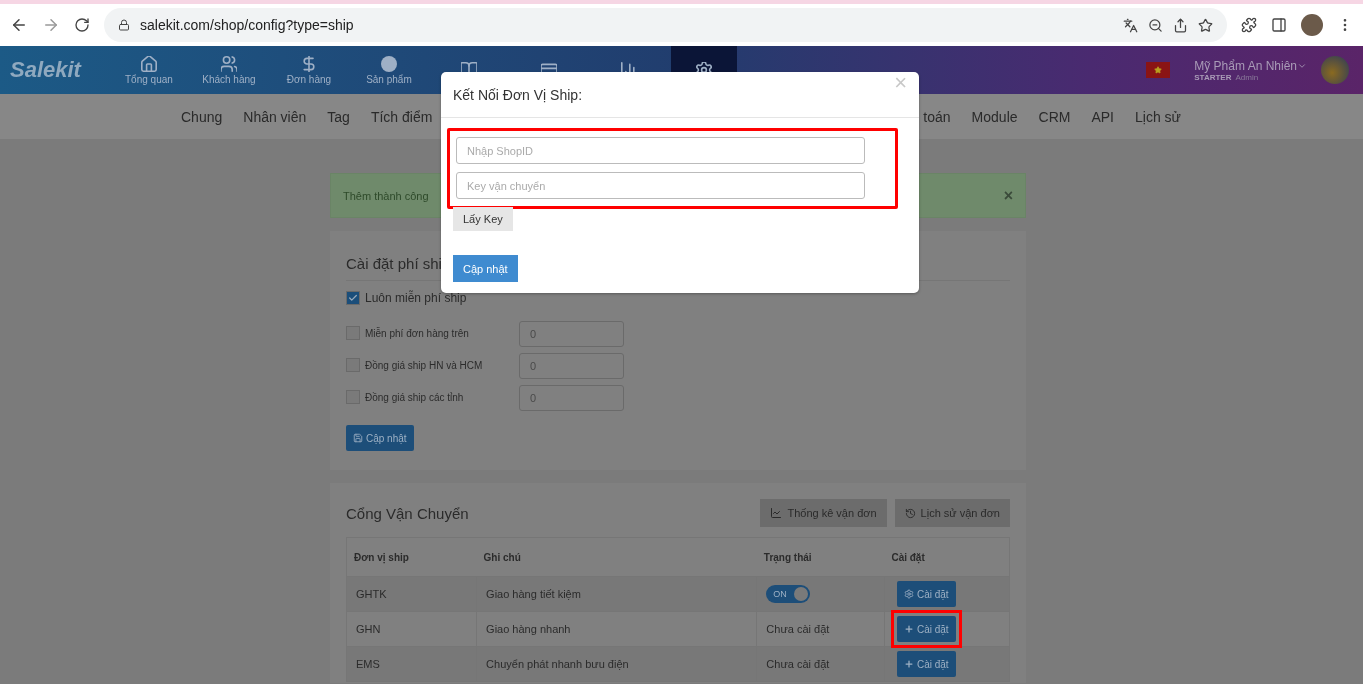 The image size is (1363, 684). I want to click on column-header: Ghi chú, so click(616, 557).